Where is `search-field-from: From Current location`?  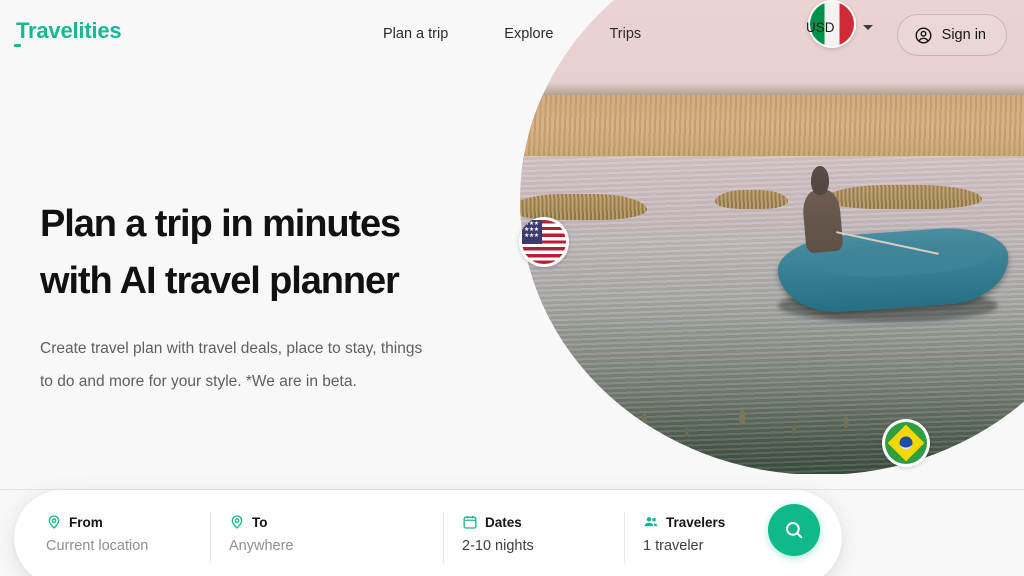 search-field-from: From Current location is located at coordinates (112, 533).